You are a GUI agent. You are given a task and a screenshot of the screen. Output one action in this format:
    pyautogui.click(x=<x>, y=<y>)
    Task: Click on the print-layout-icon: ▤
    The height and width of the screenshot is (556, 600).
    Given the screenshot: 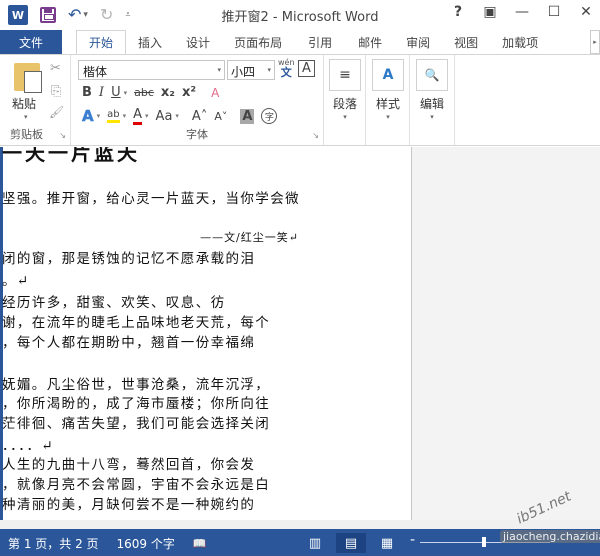 What is the action you would take?
    pyautogui.click(x=351, y=543)
    